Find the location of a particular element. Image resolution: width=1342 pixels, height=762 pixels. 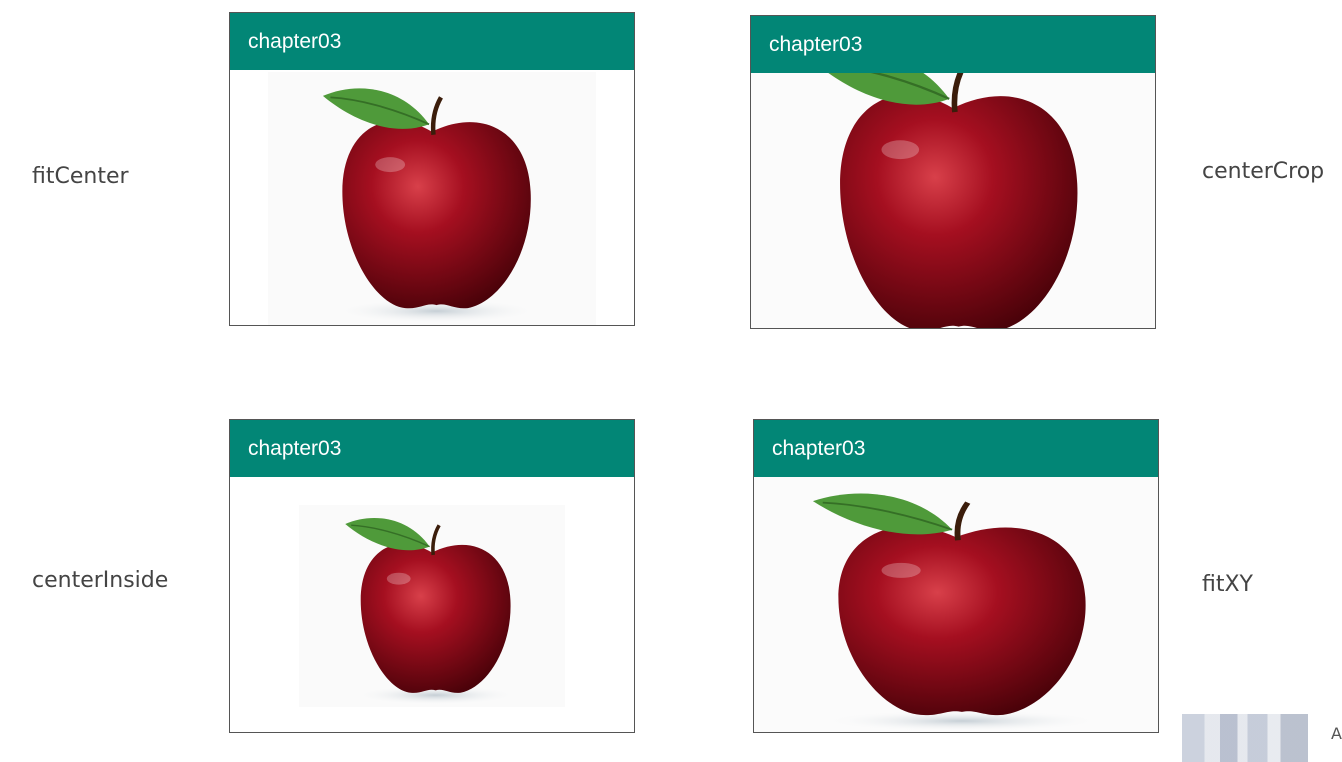

phone-fit-center: chapter03 is located at coordinates (432, 169).